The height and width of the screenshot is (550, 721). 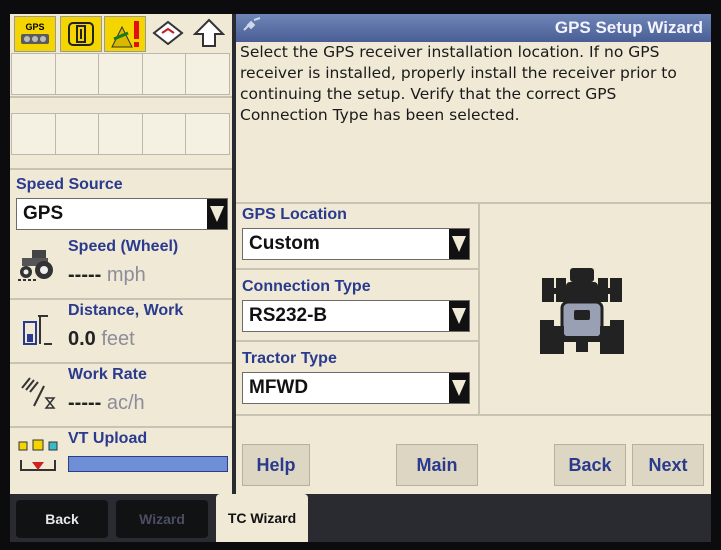 What do you see at coordinates (289, 358) in the screenshot?
I see `tractor-type-label: Tractor Type` at bounding box center [289, 358].